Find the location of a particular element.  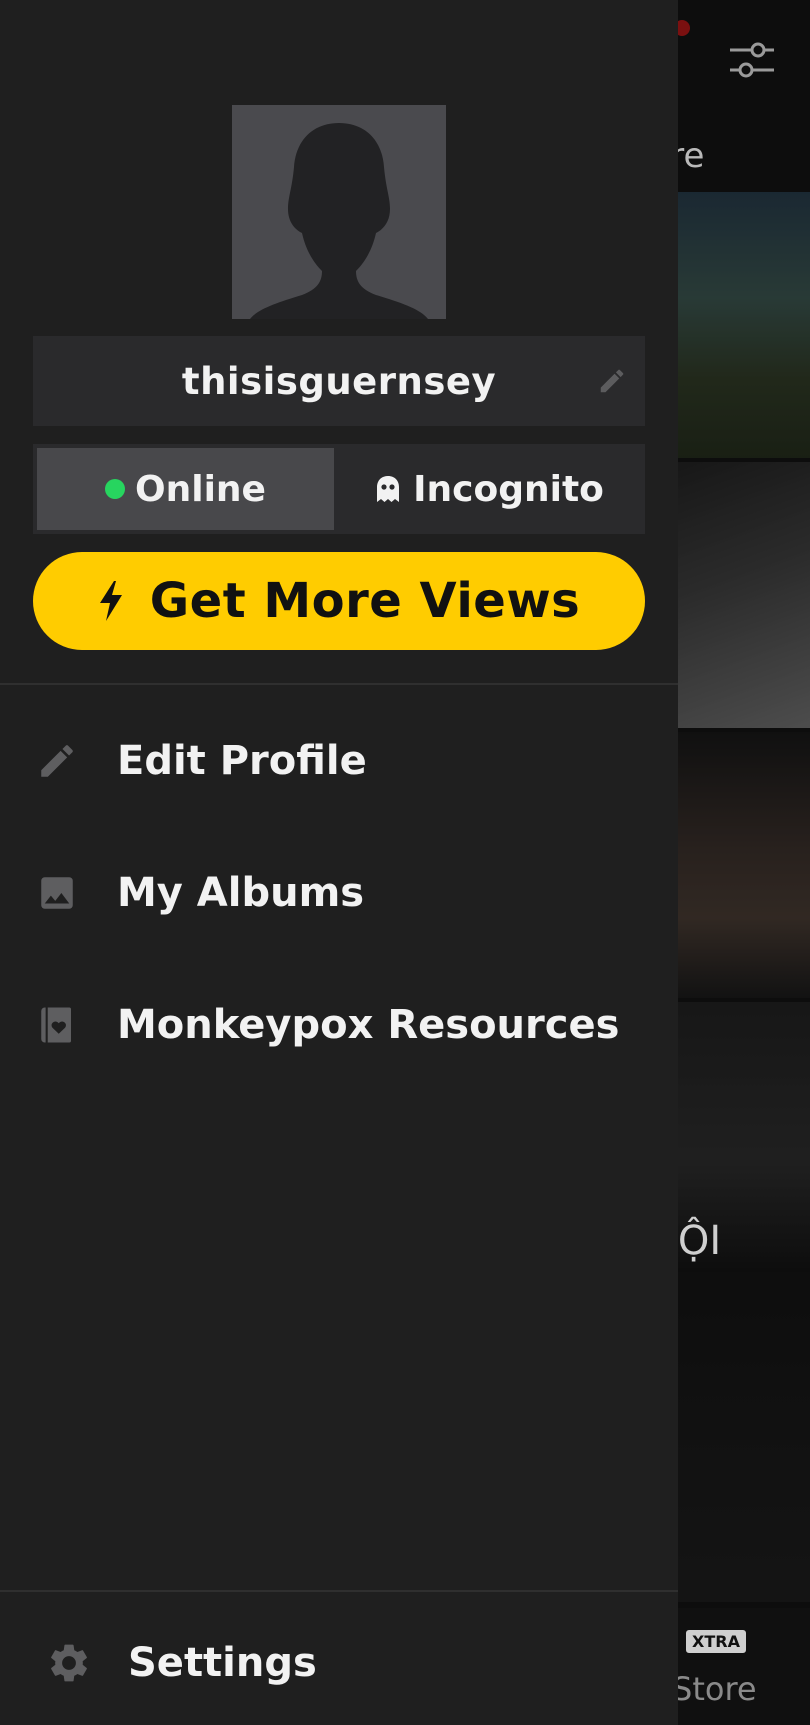

settings-button: Settings is located at coordinates (339, 1663).